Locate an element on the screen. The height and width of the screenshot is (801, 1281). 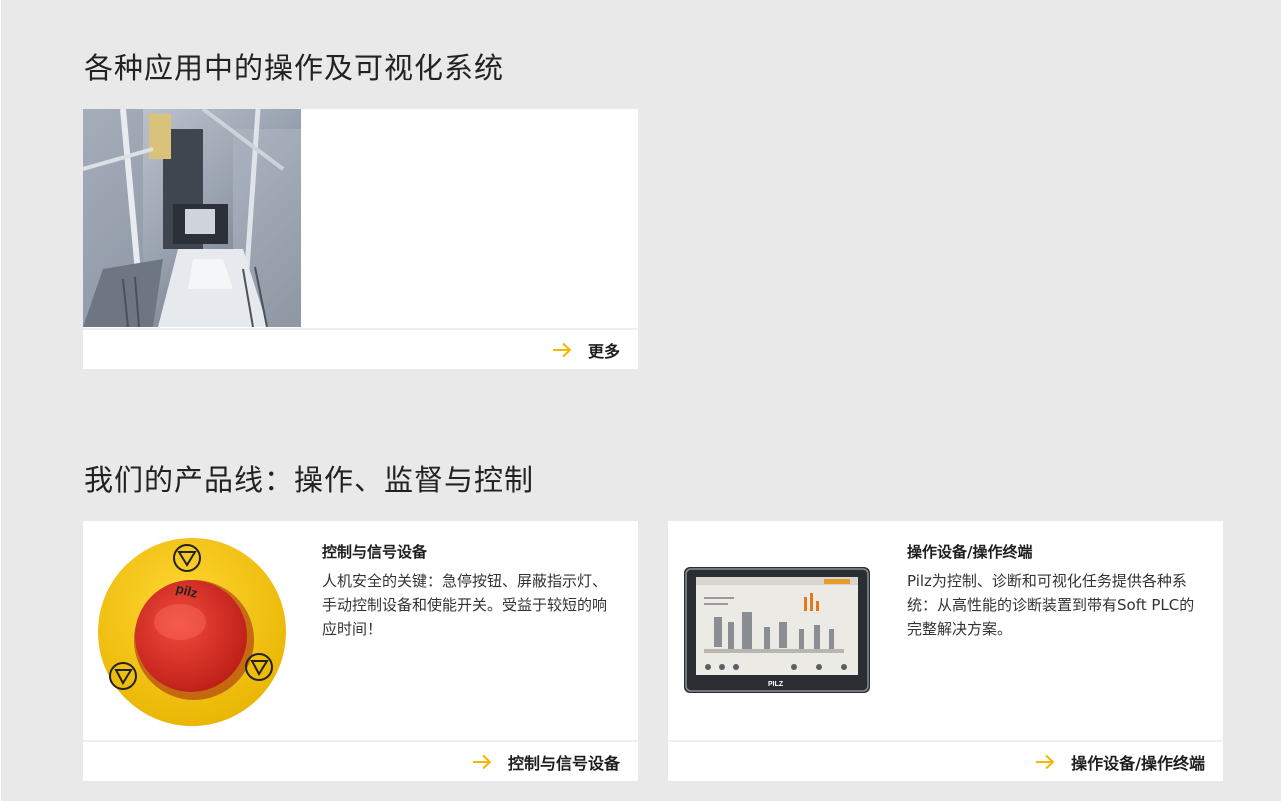
section-title-applications: 各种应用中的操作及可视化系统 is located at coordinates (294, 68).